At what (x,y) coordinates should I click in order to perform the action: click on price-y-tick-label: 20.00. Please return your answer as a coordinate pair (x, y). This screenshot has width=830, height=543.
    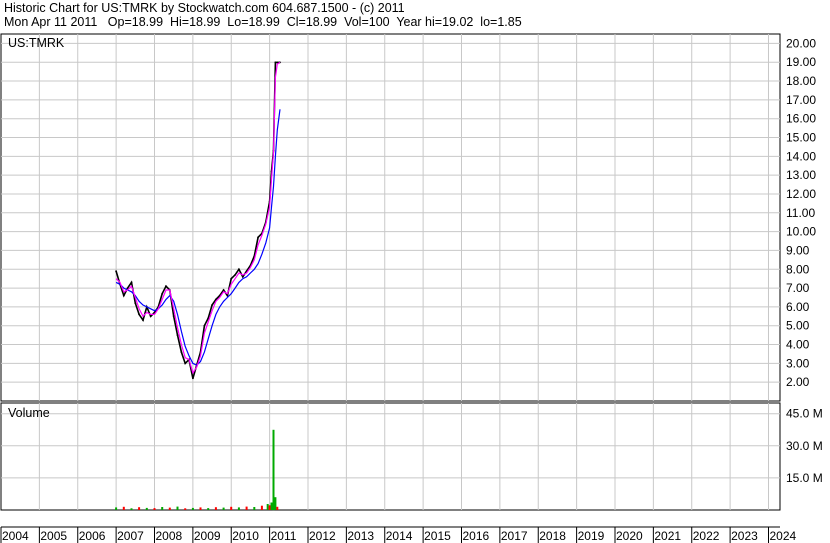
    Looking at the image, I should click on (801, 43).